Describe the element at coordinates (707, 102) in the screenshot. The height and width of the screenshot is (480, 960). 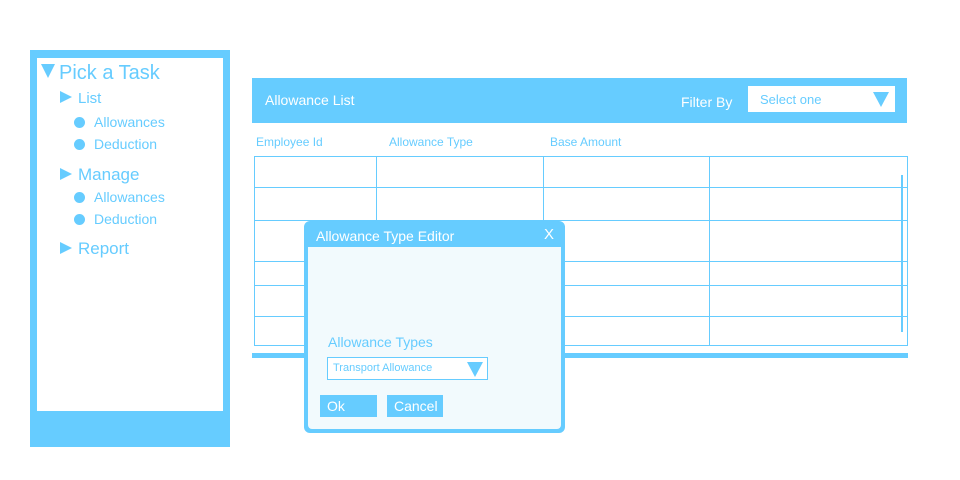
I see `filter-label: Filter By` at that location.